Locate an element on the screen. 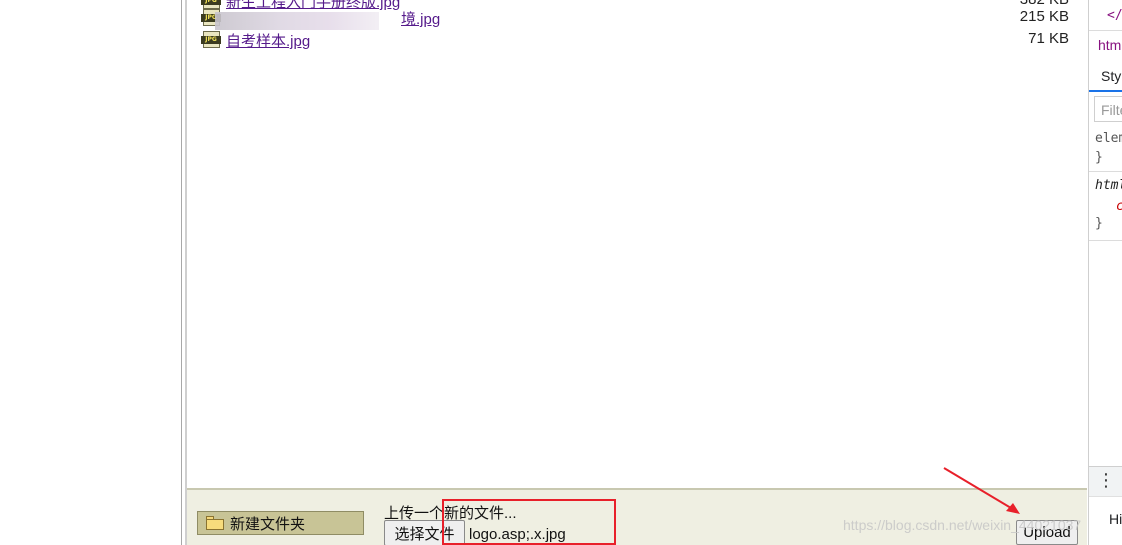 This screenshot has width=1122, height=545. new-folder-label: 新建文件夹 is located at coordinates (268, 524).